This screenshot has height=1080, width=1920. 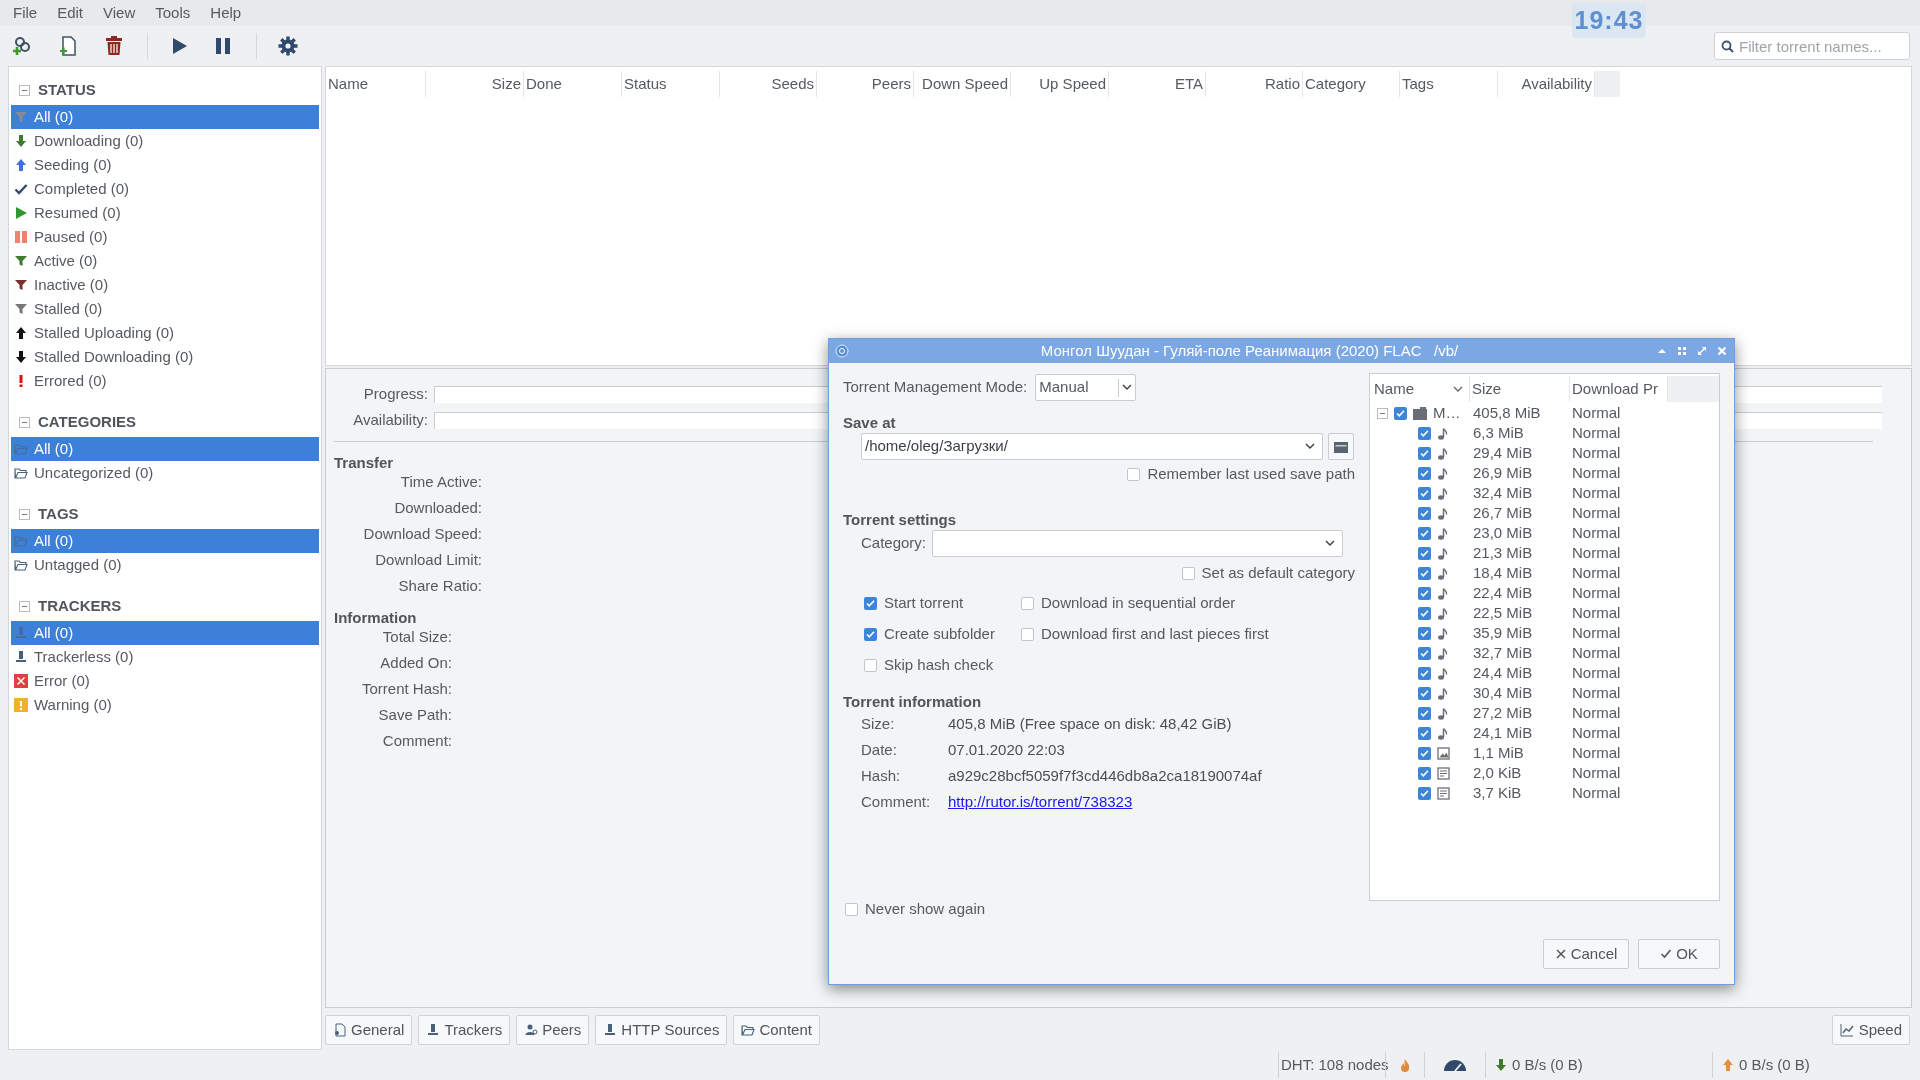 What do you see at coordinates (939, 634) in the screenshot?
I see `checkbox-label: Create subfolder` at bounding box center [939, 634].